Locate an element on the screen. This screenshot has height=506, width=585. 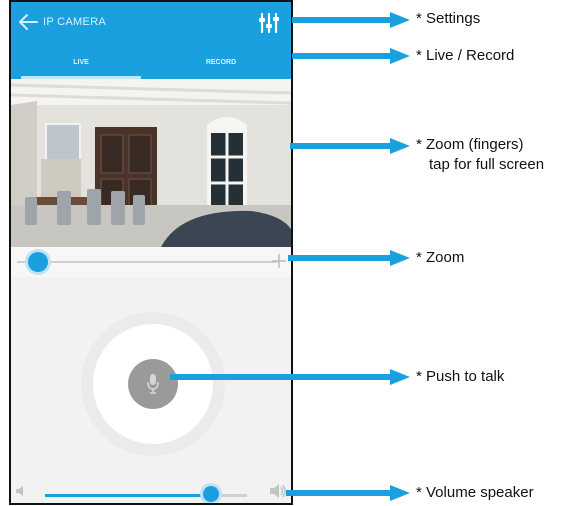
app-title: IP CAMERA is located at coordinates (75, 22).